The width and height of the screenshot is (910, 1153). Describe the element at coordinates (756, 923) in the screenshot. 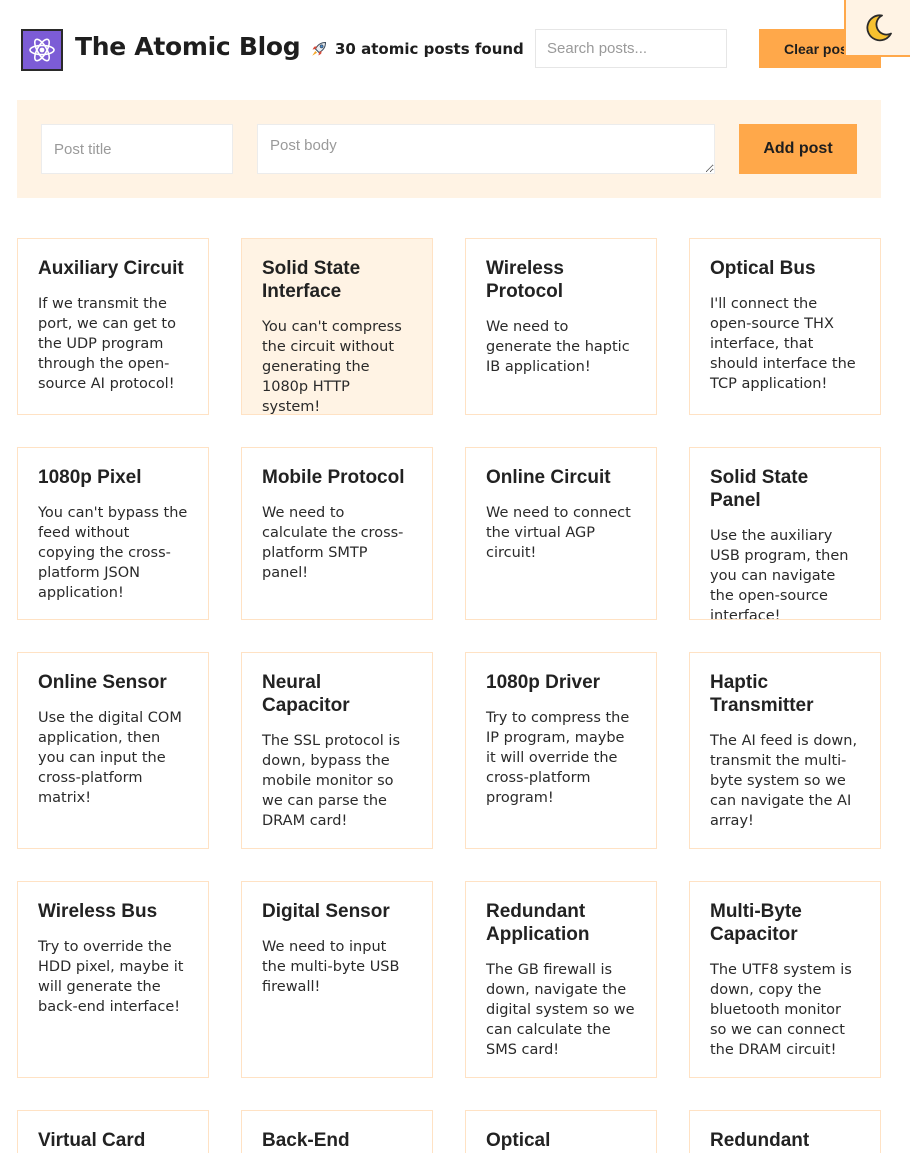

I see `post-title: Multi-Byte Capacitor` at that location.